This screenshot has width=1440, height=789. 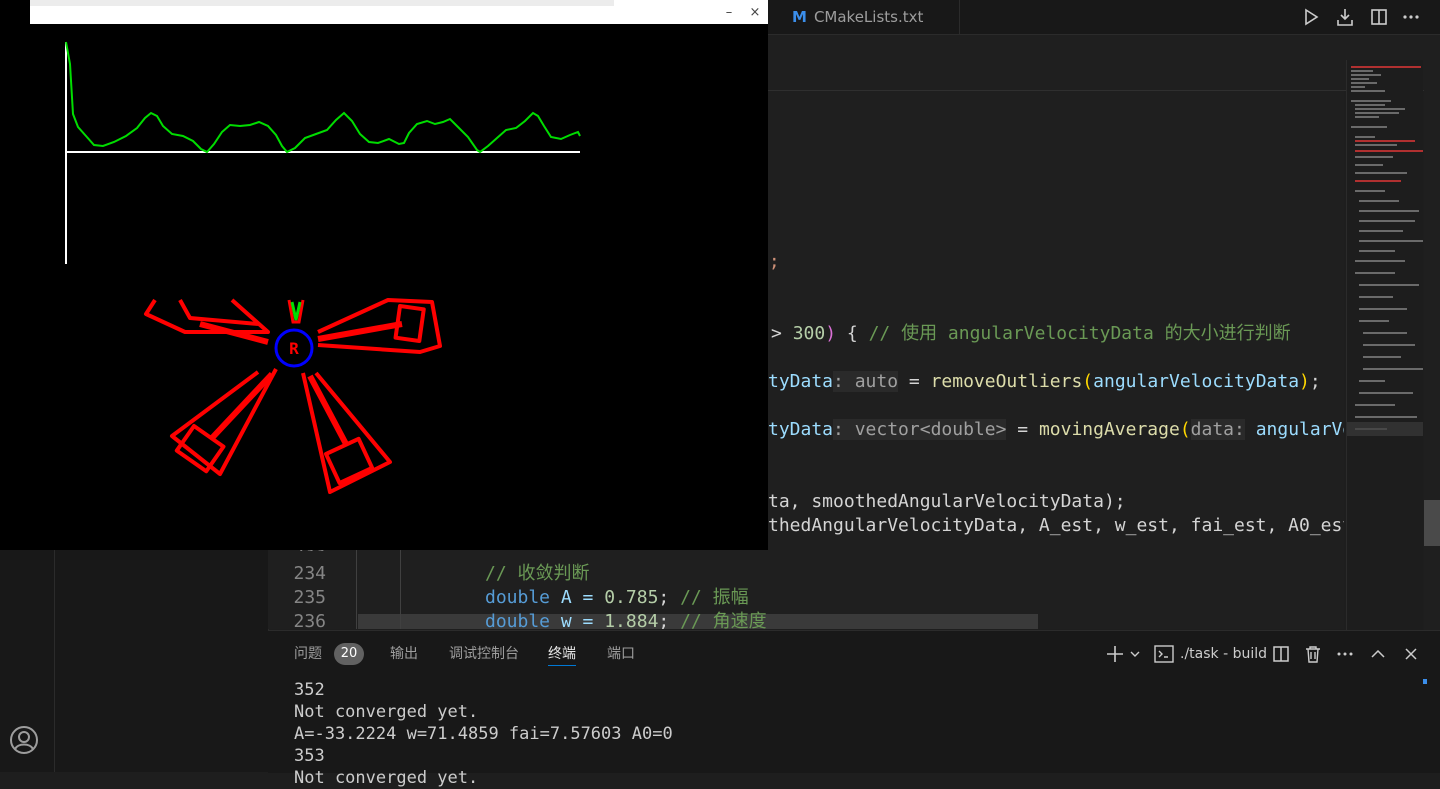 I want to click on trash-icon, so click(x=1313, y=654).